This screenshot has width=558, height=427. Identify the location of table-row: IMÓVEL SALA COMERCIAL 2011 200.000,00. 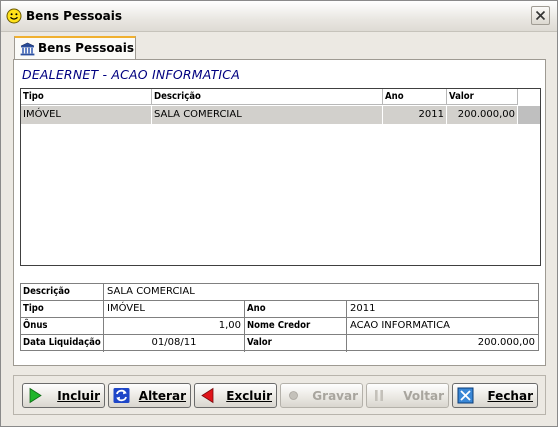
(269, 115).